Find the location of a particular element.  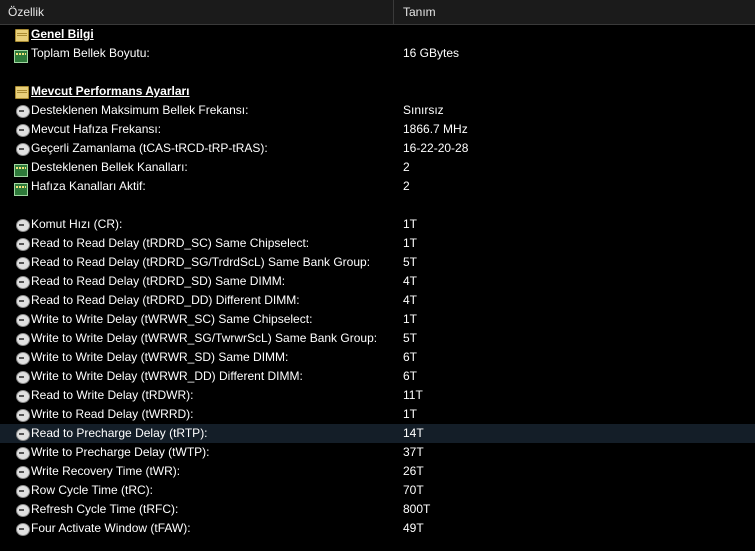

property-value: 37T is located at coordinates (413, 452).